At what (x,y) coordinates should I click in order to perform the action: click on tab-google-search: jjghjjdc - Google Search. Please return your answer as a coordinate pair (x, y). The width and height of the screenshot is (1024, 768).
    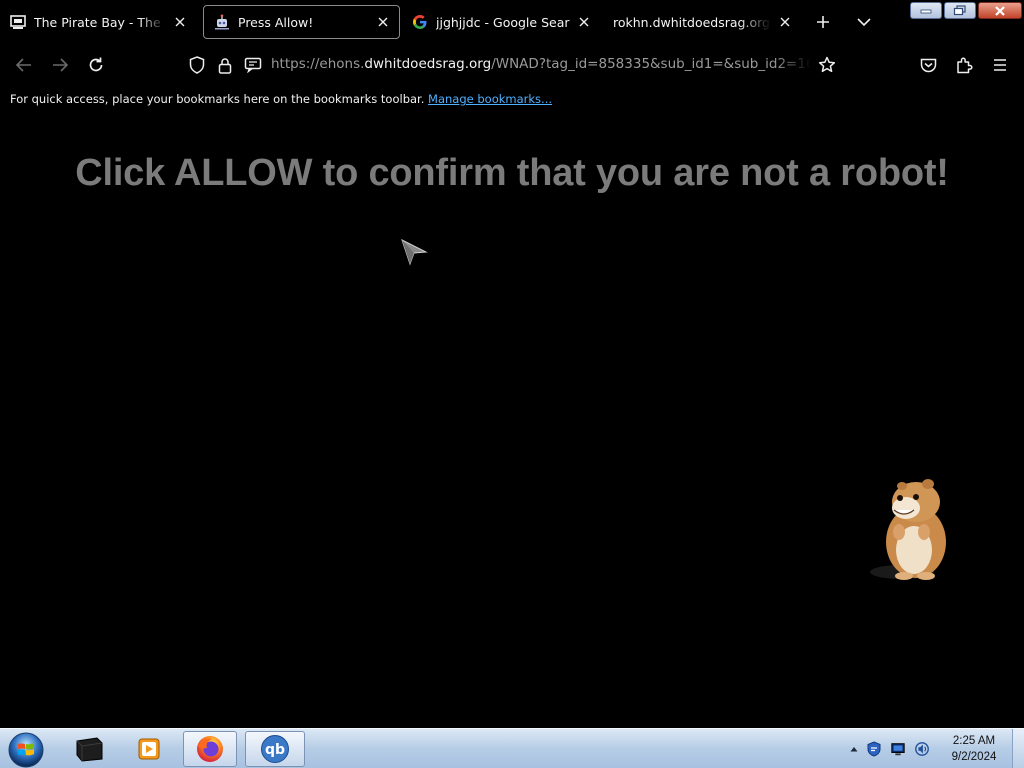
    Looking at the image, I should click on (501, 22).